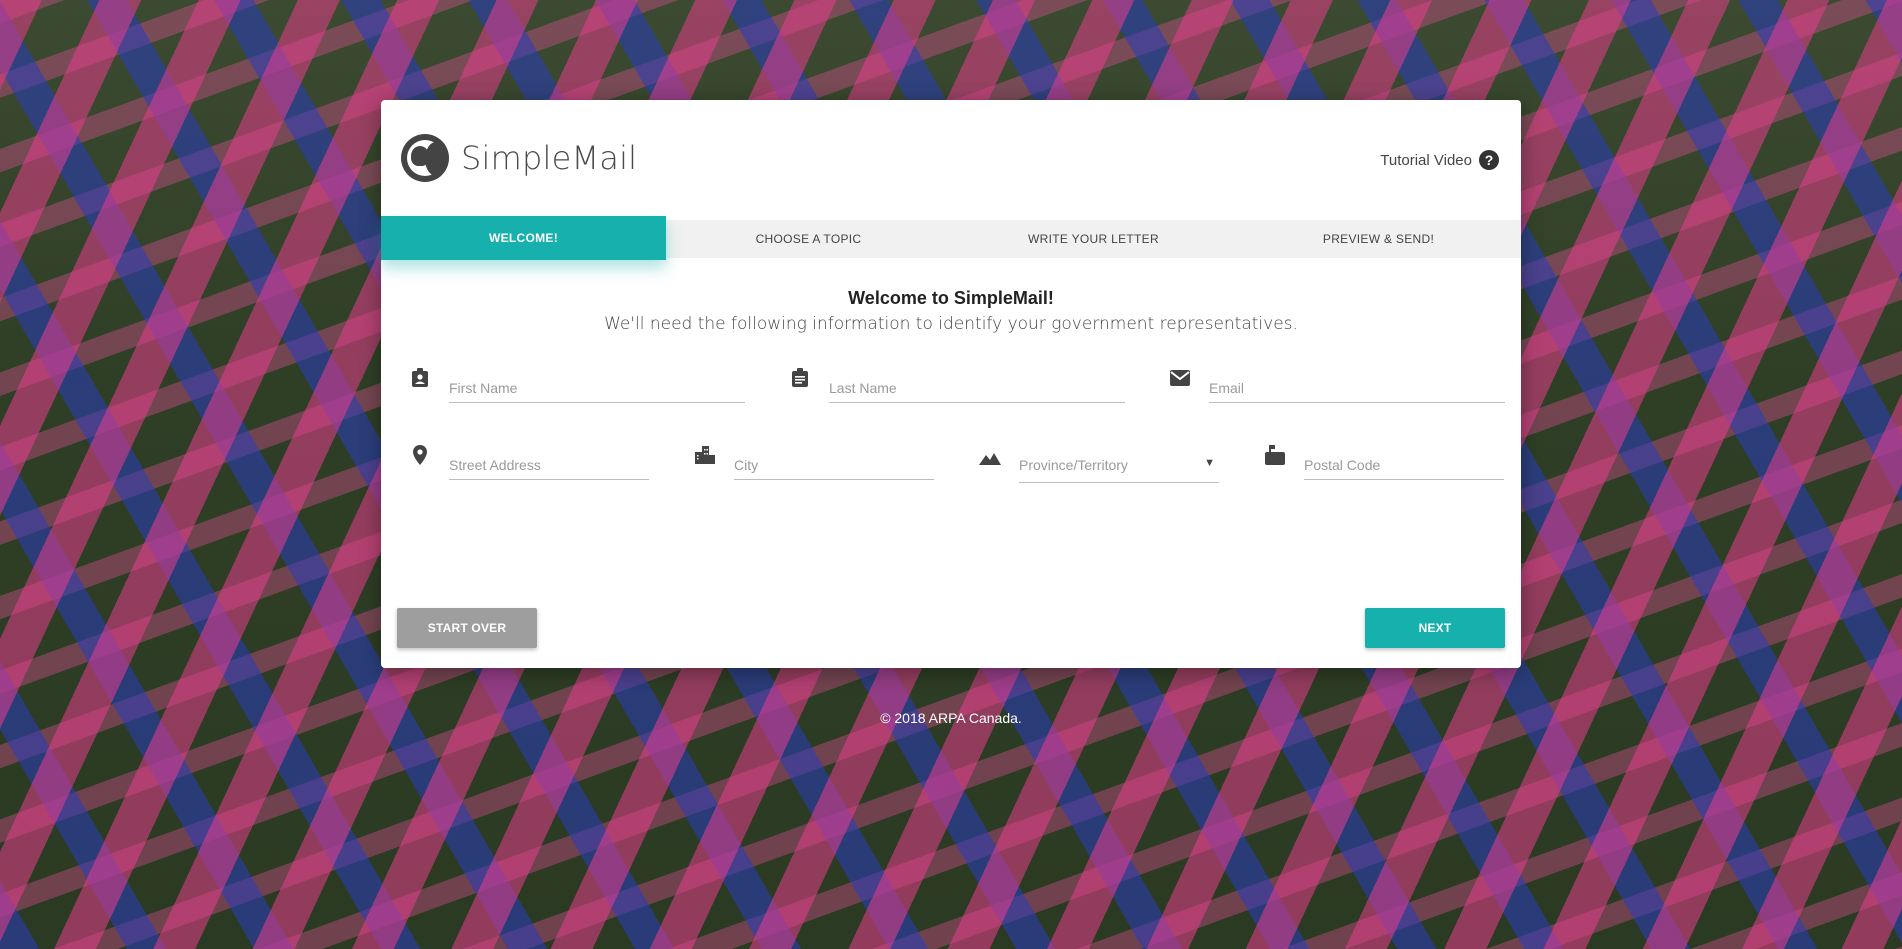 This screenshot has width=1902, height=949. I want to click on first-name-input, so click(597, 391).